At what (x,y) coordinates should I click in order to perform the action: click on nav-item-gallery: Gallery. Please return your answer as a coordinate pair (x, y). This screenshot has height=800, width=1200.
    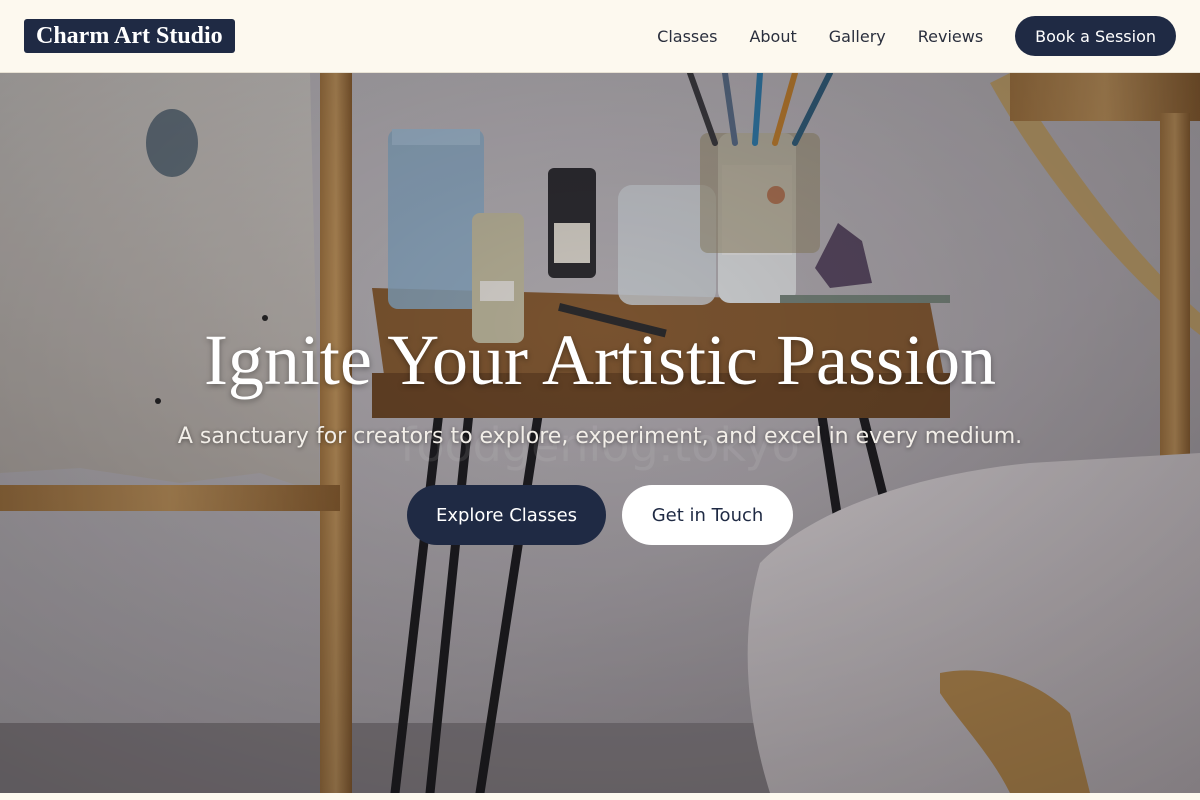
    Looking at the image, I should click on (857, 36).